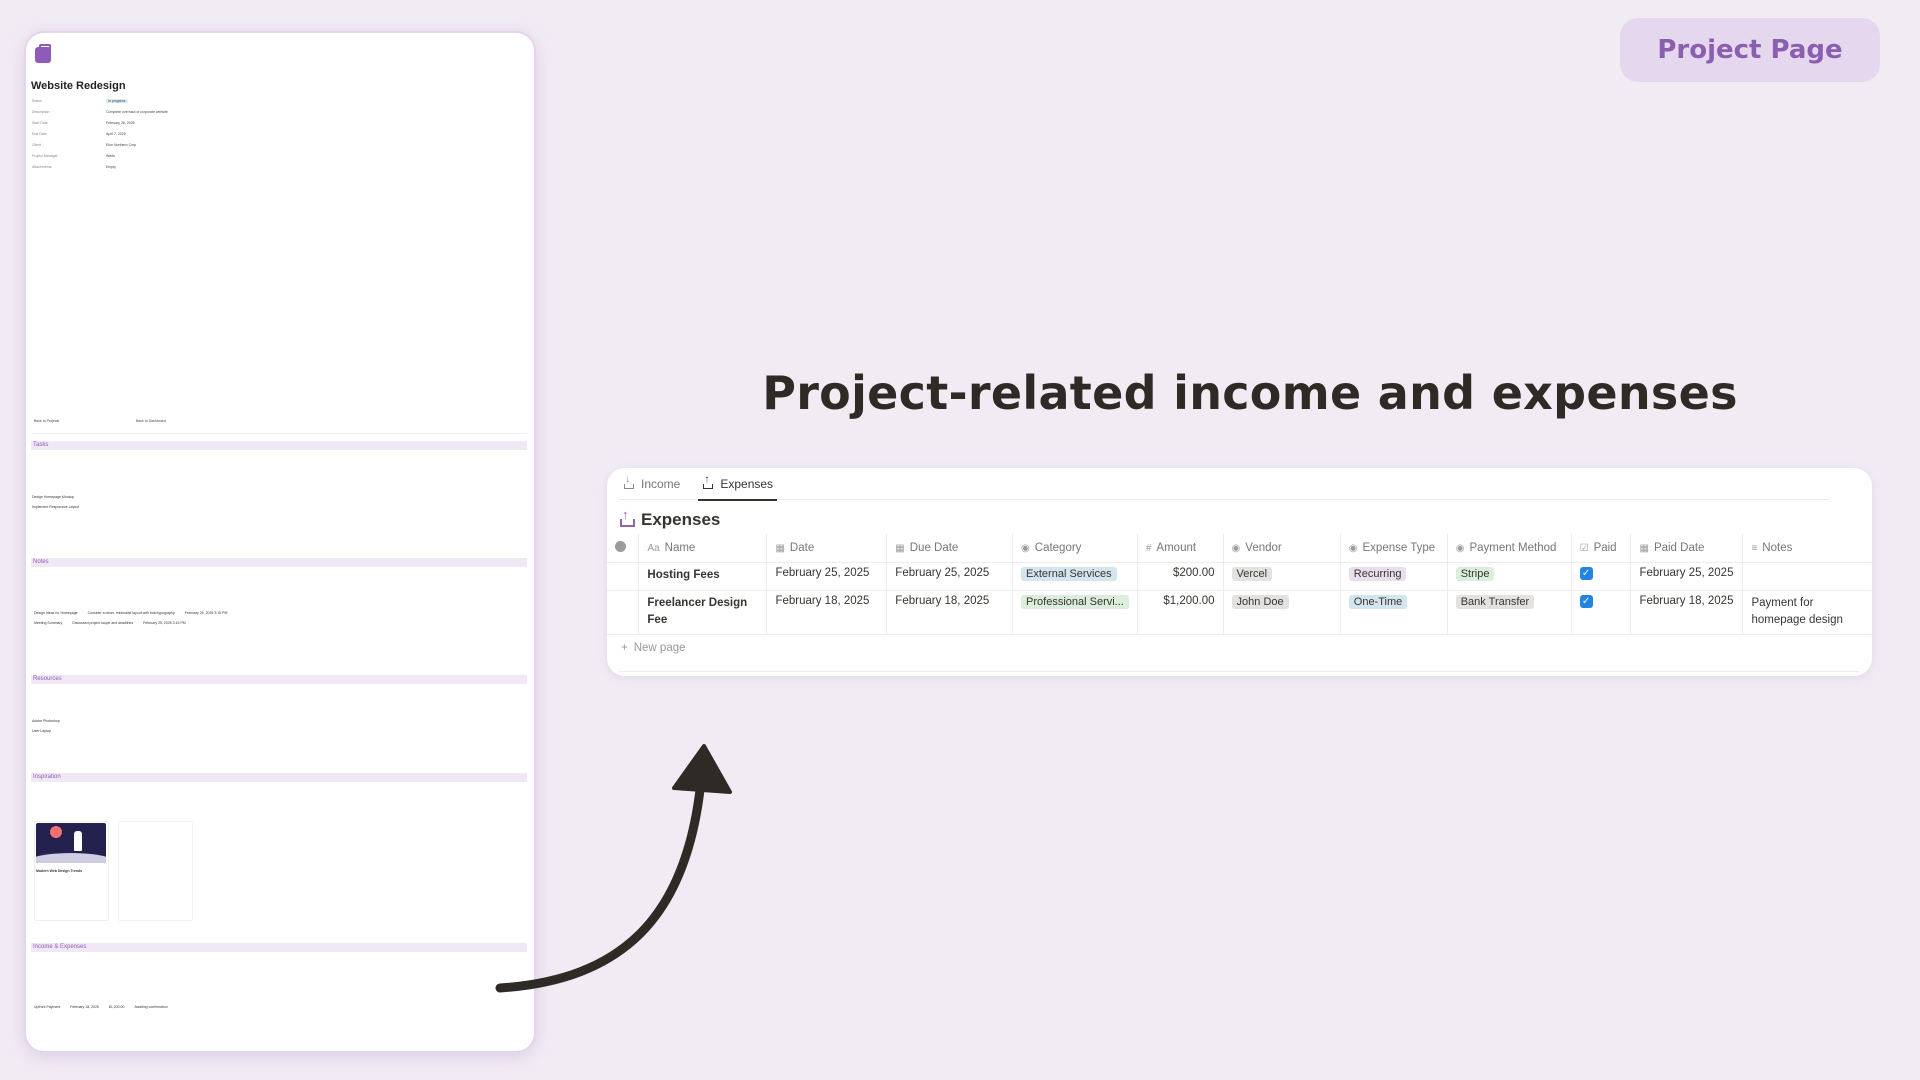 The image size is (1920, 1080). I want to click on cell-category: External Services, so click(1075, 576).